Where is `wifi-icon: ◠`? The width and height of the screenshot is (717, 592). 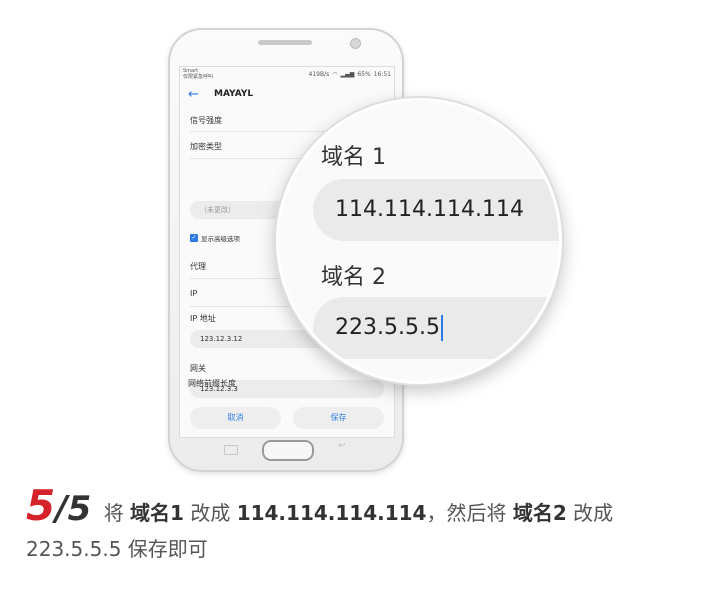
wifi-icon: ◠ is located at coordinates (335, 74).